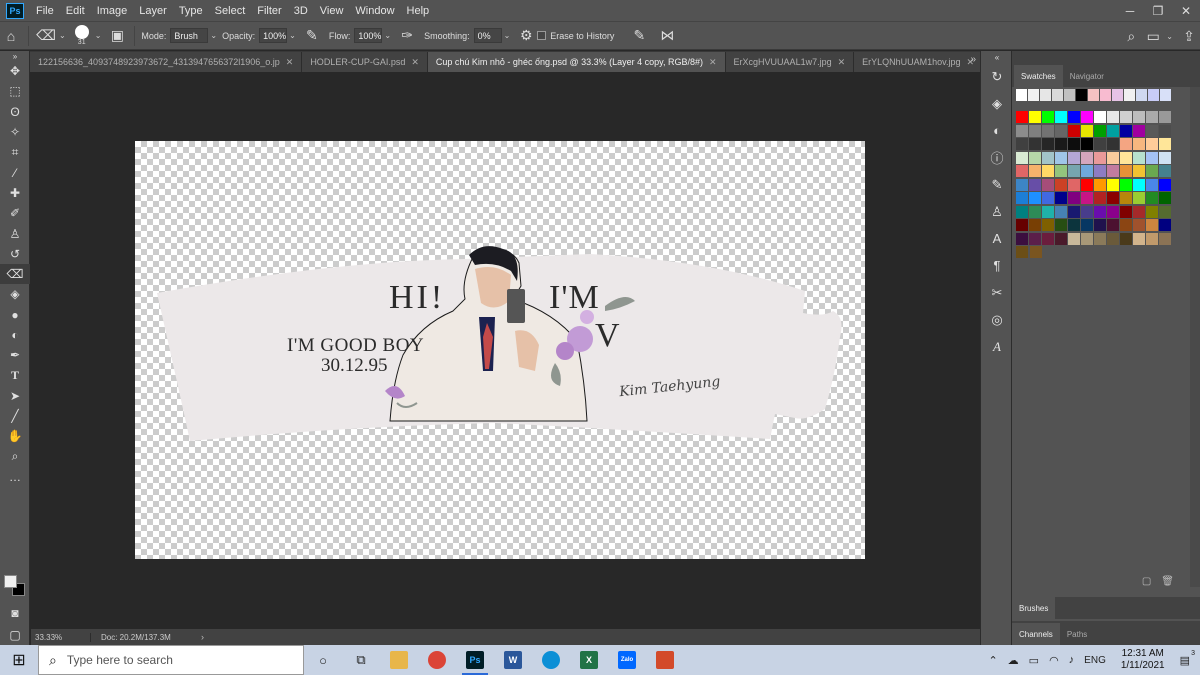 This screenshot has width=1200, height=675. I want to click on pressure-opacity-icon: ✎, so click(312, 36).